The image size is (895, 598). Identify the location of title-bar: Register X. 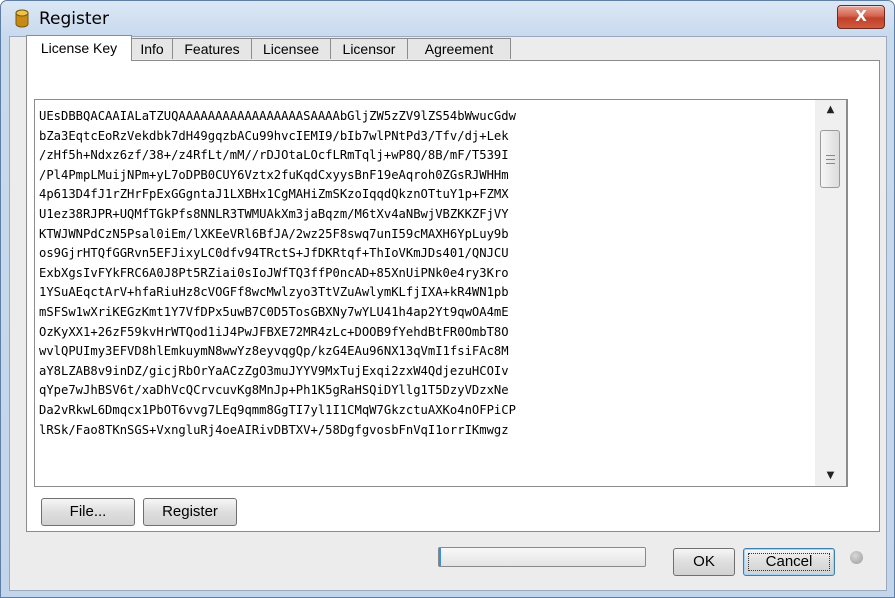
(447, 18).